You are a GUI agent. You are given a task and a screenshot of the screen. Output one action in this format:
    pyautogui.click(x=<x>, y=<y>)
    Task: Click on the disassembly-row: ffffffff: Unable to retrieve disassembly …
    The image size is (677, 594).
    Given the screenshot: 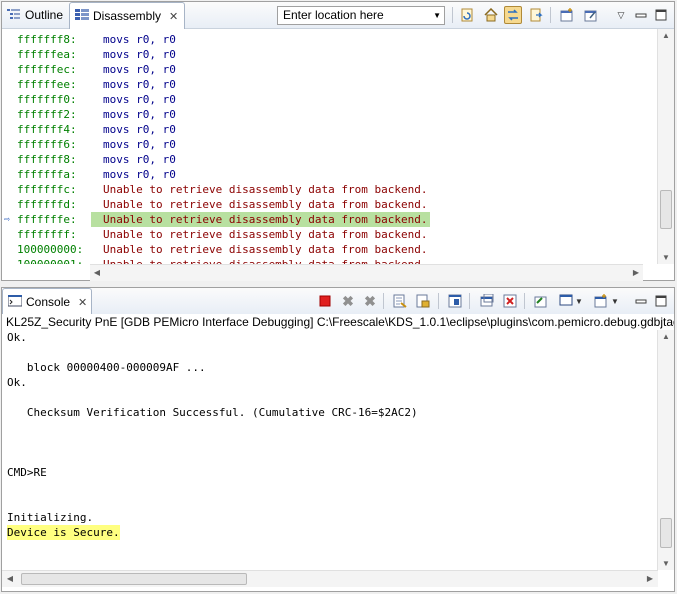 What is the action you would take?
    pyautogui.click(x=323, y=234)
    